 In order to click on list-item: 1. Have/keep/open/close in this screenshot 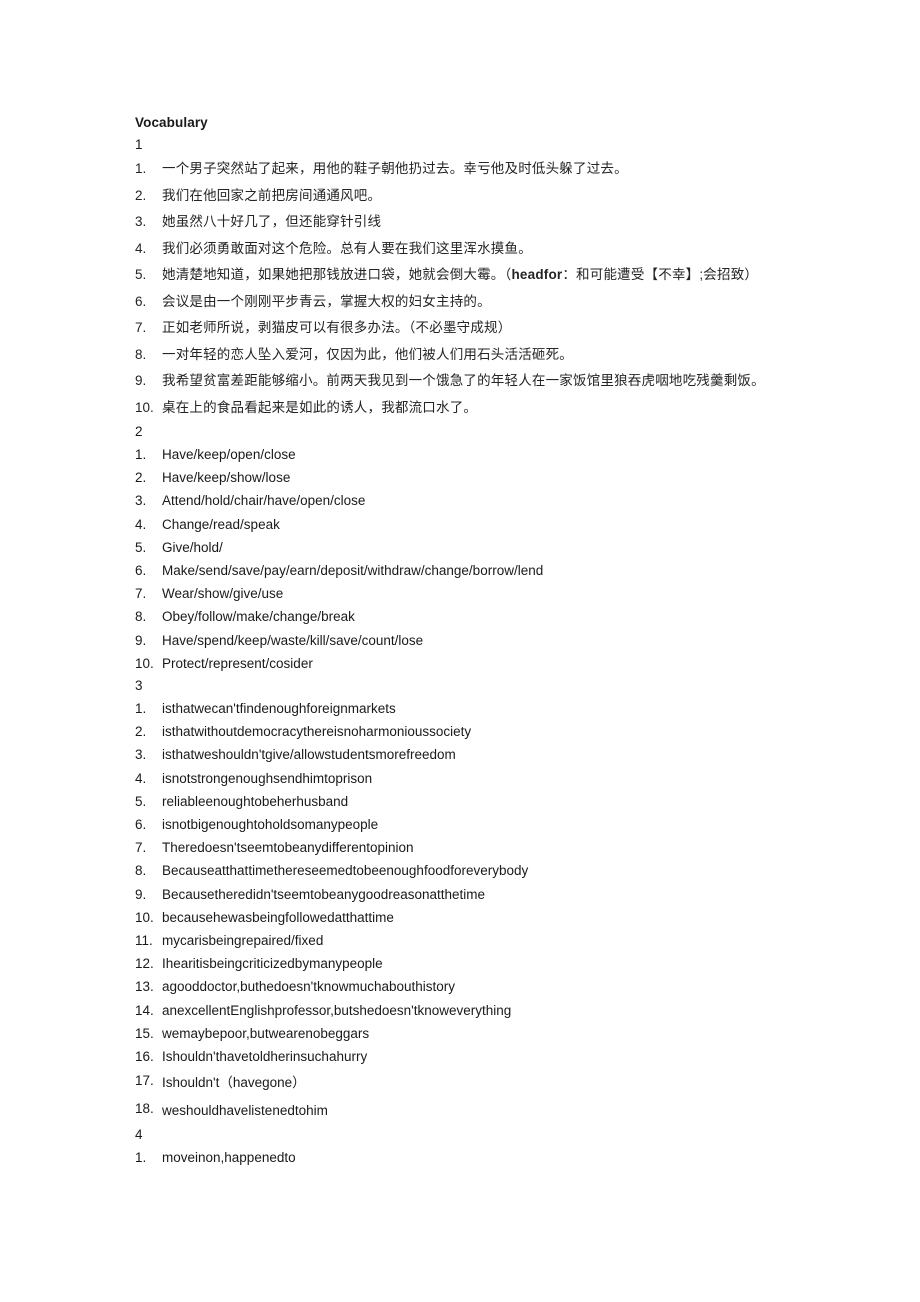, I will do `click(465, 454)`.